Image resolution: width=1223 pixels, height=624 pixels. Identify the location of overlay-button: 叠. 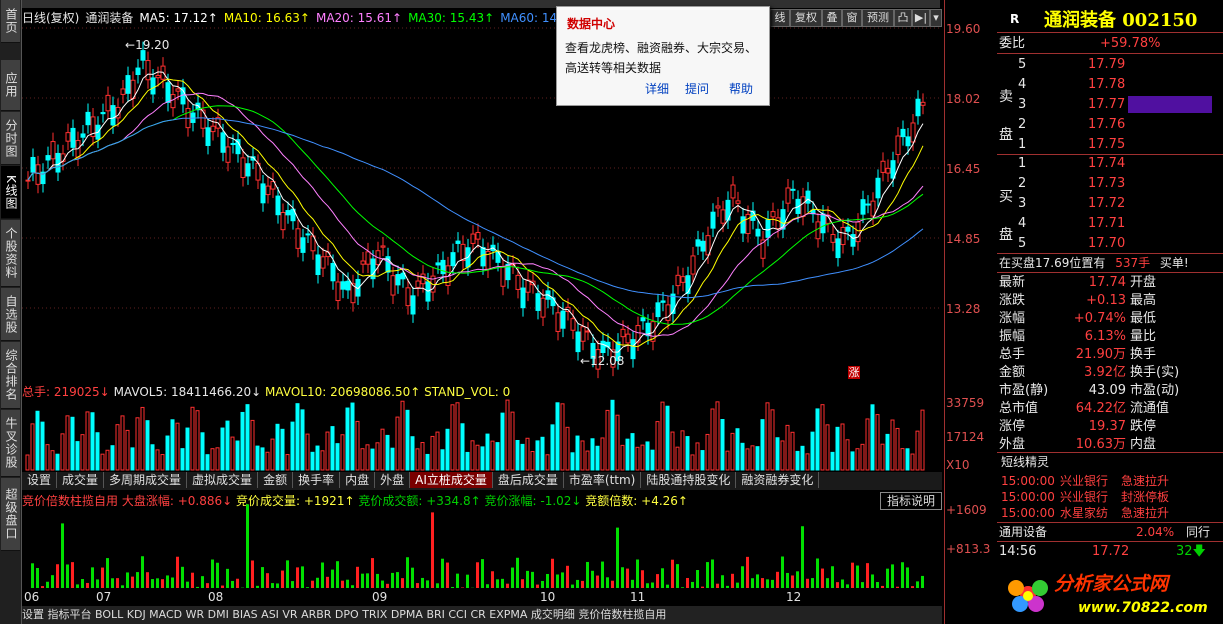
(832, 18).